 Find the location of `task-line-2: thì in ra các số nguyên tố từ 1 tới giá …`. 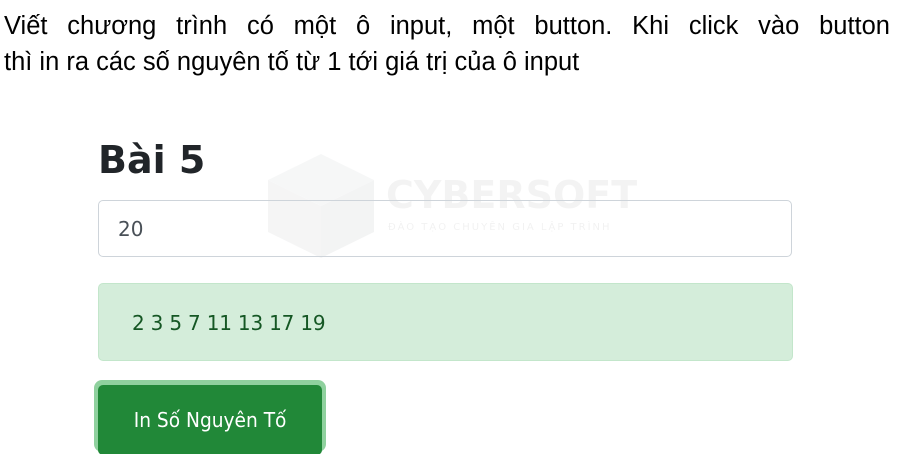

task-line-2: thì in ra các số nguyên tố từ 1 tới giá … is located at coordinates (292, 62).